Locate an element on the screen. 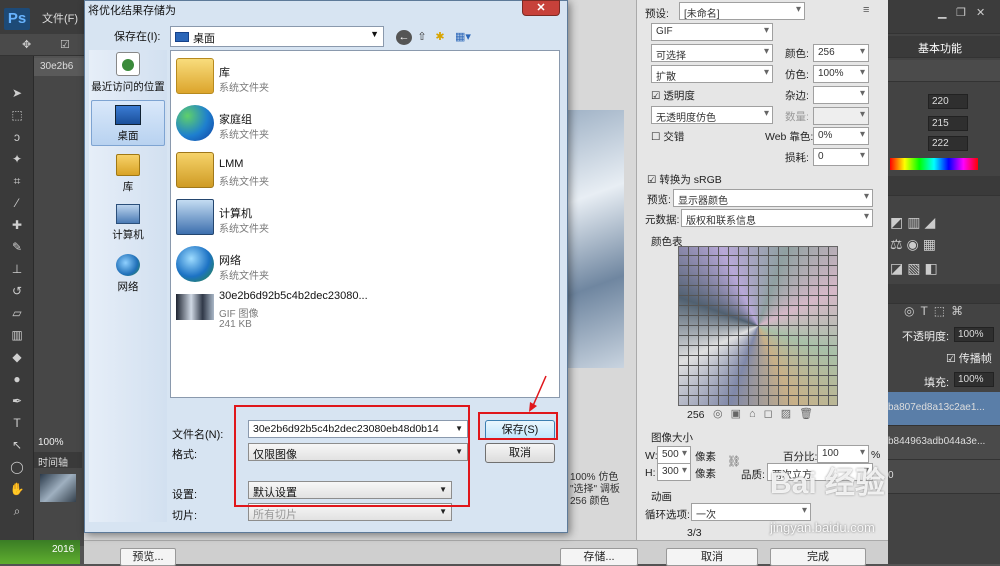 The width and height of the screenshot is (1000, 566). marquee-tool-icon: ⬚ is located at coordinates (17, 115).